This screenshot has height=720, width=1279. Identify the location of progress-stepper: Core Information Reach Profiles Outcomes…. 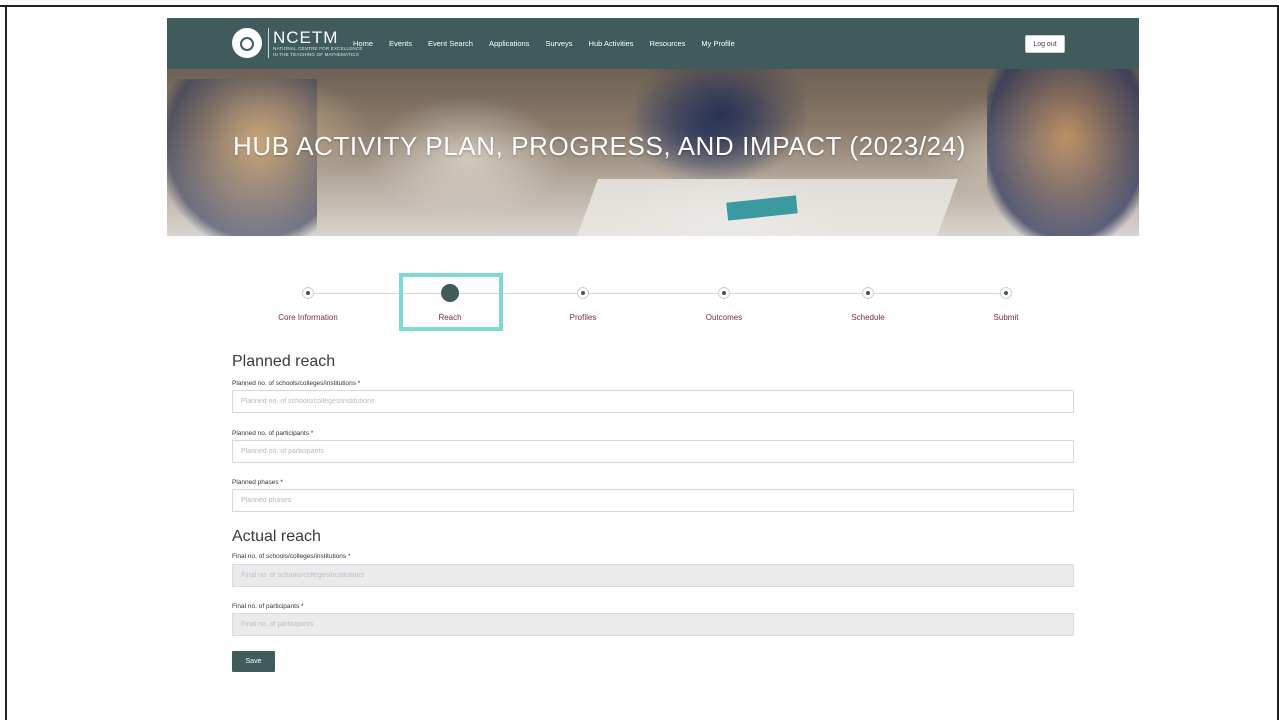
(653, 307).